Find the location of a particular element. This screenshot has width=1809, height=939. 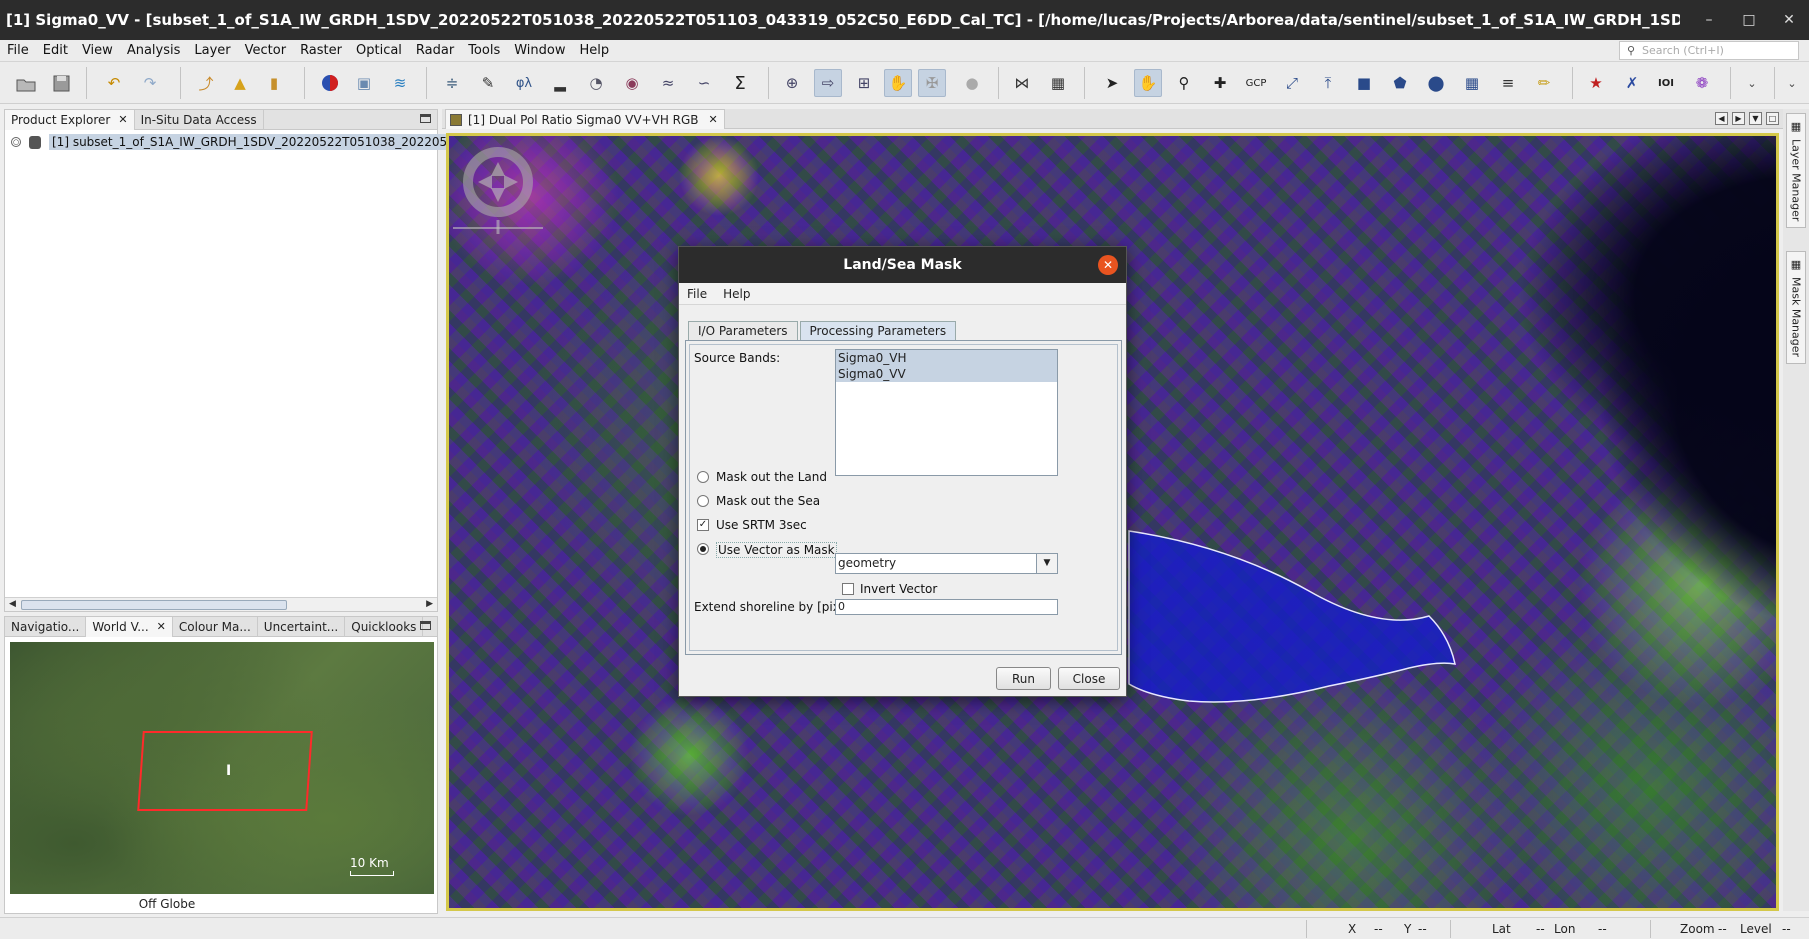

previous-tab-icon: ◀ is located at coordinates (1721, 118).